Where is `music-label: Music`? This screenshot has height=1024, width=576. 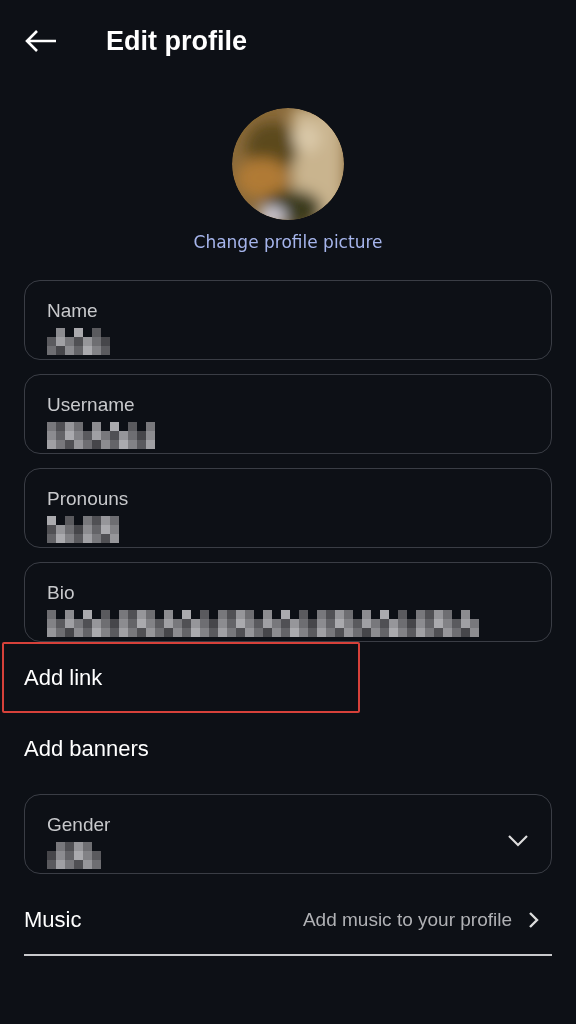
music-label: Music is located at coordinates (53, 920).